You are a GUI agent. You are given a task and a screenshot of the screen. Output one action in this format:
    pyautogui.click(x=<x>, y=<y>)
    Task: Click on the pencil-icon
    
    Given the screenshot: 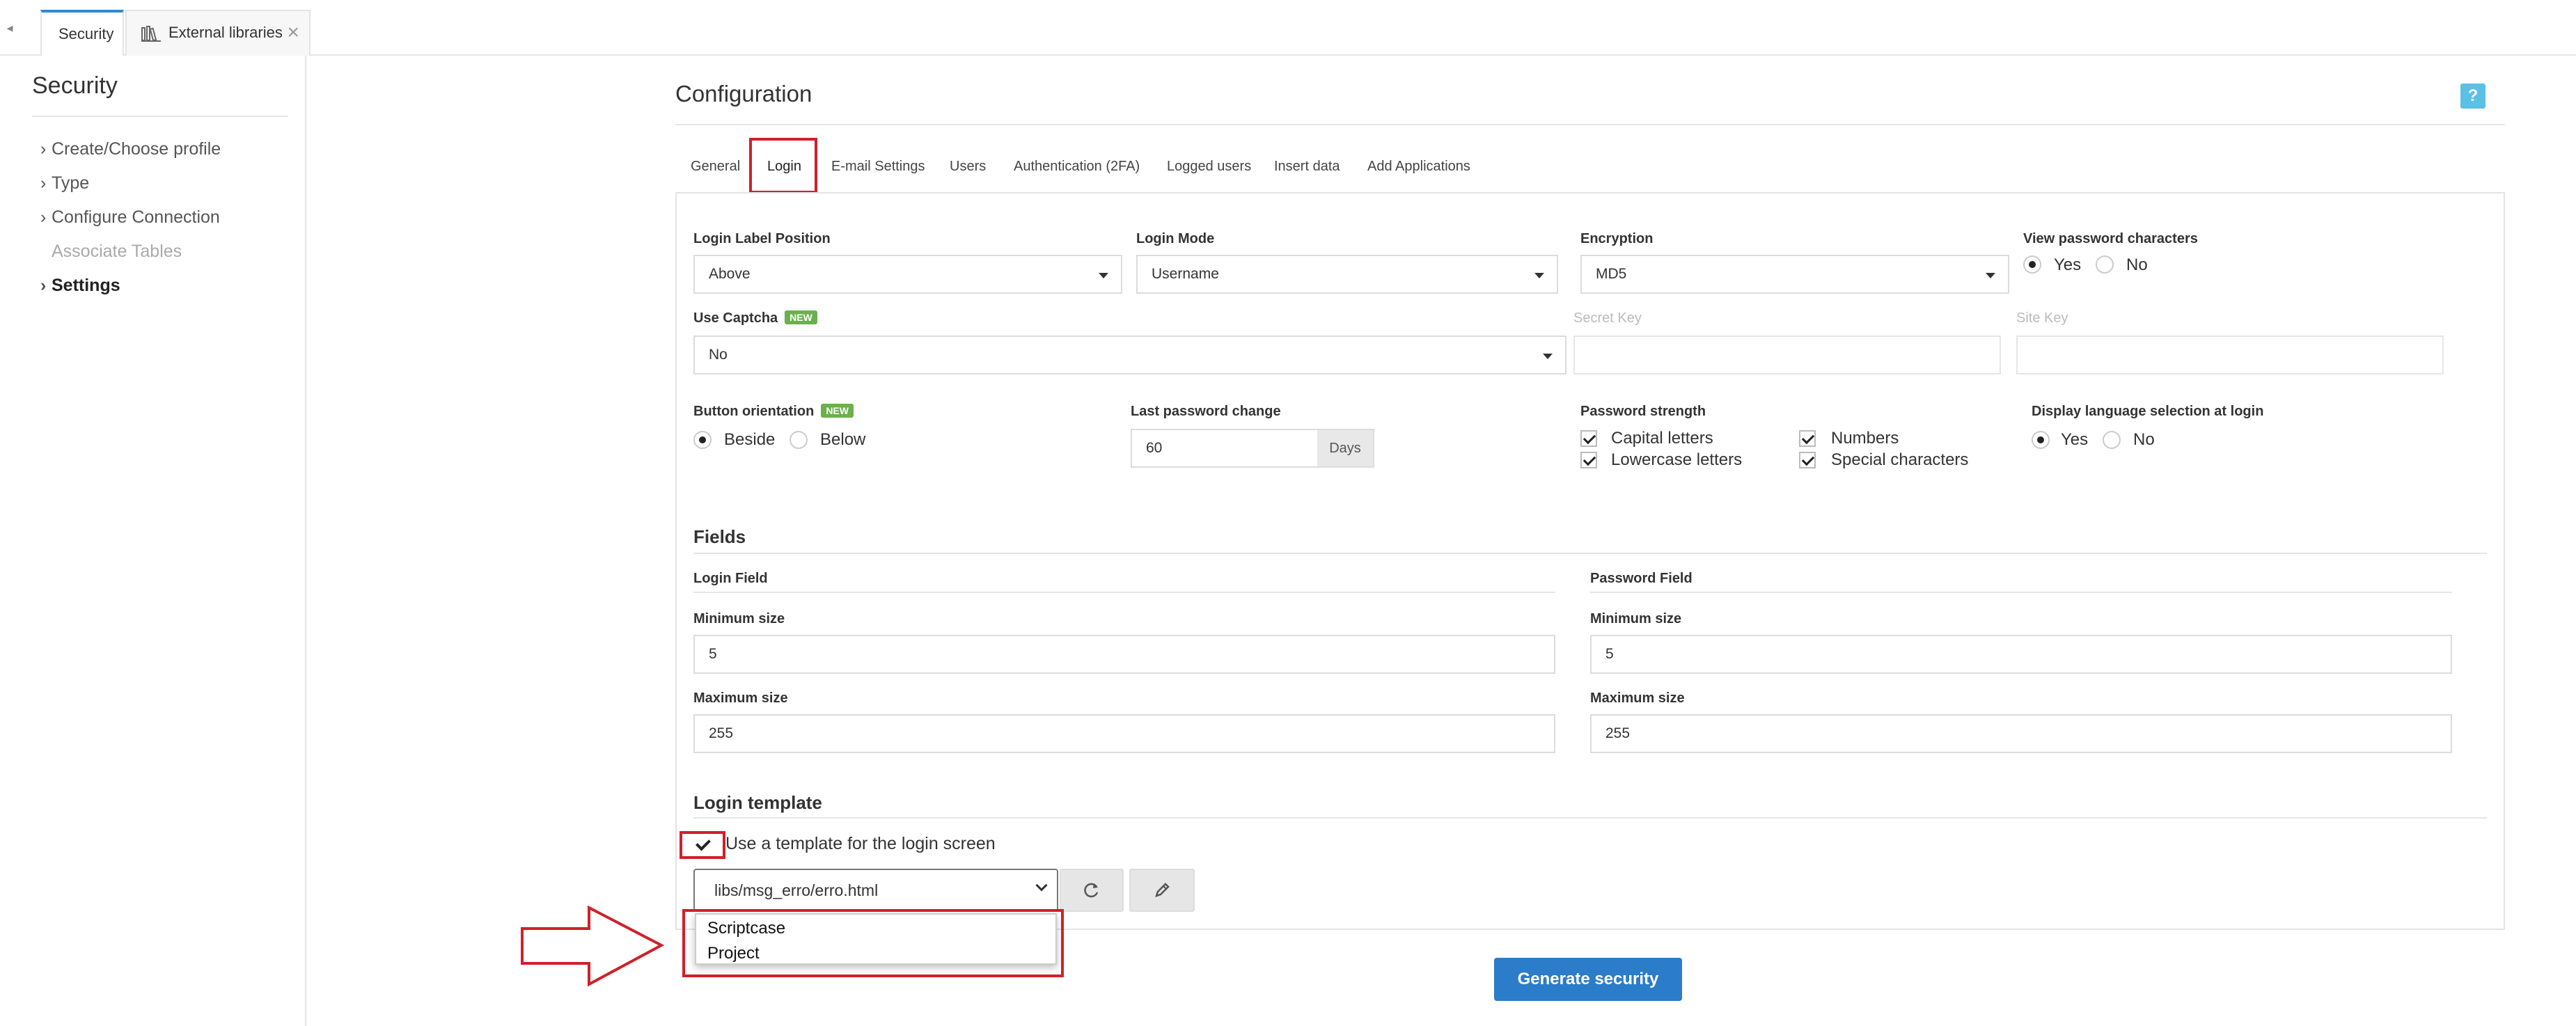 What is the action you would take?
    pyautogui.click(x=1162, y=890)
    